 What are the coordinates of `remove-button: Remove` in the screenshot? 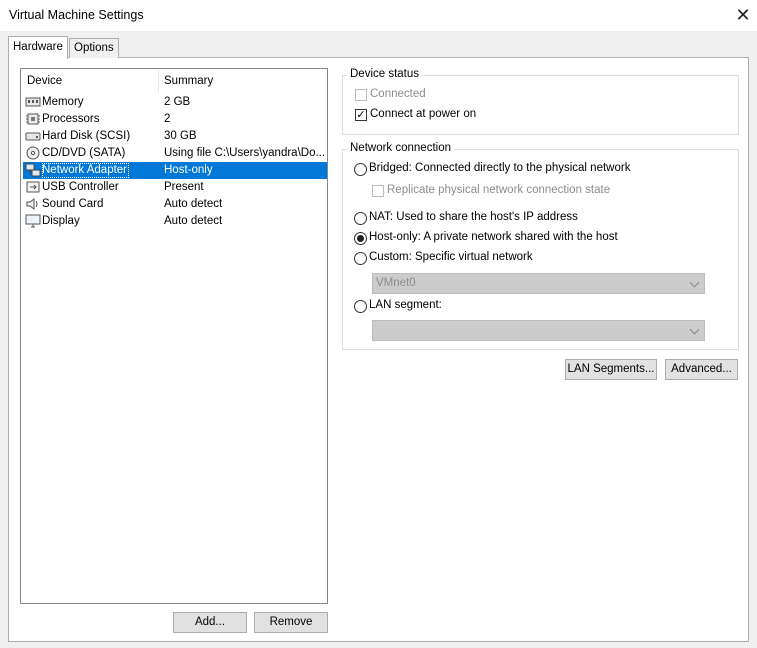 It's located at (291, 622).